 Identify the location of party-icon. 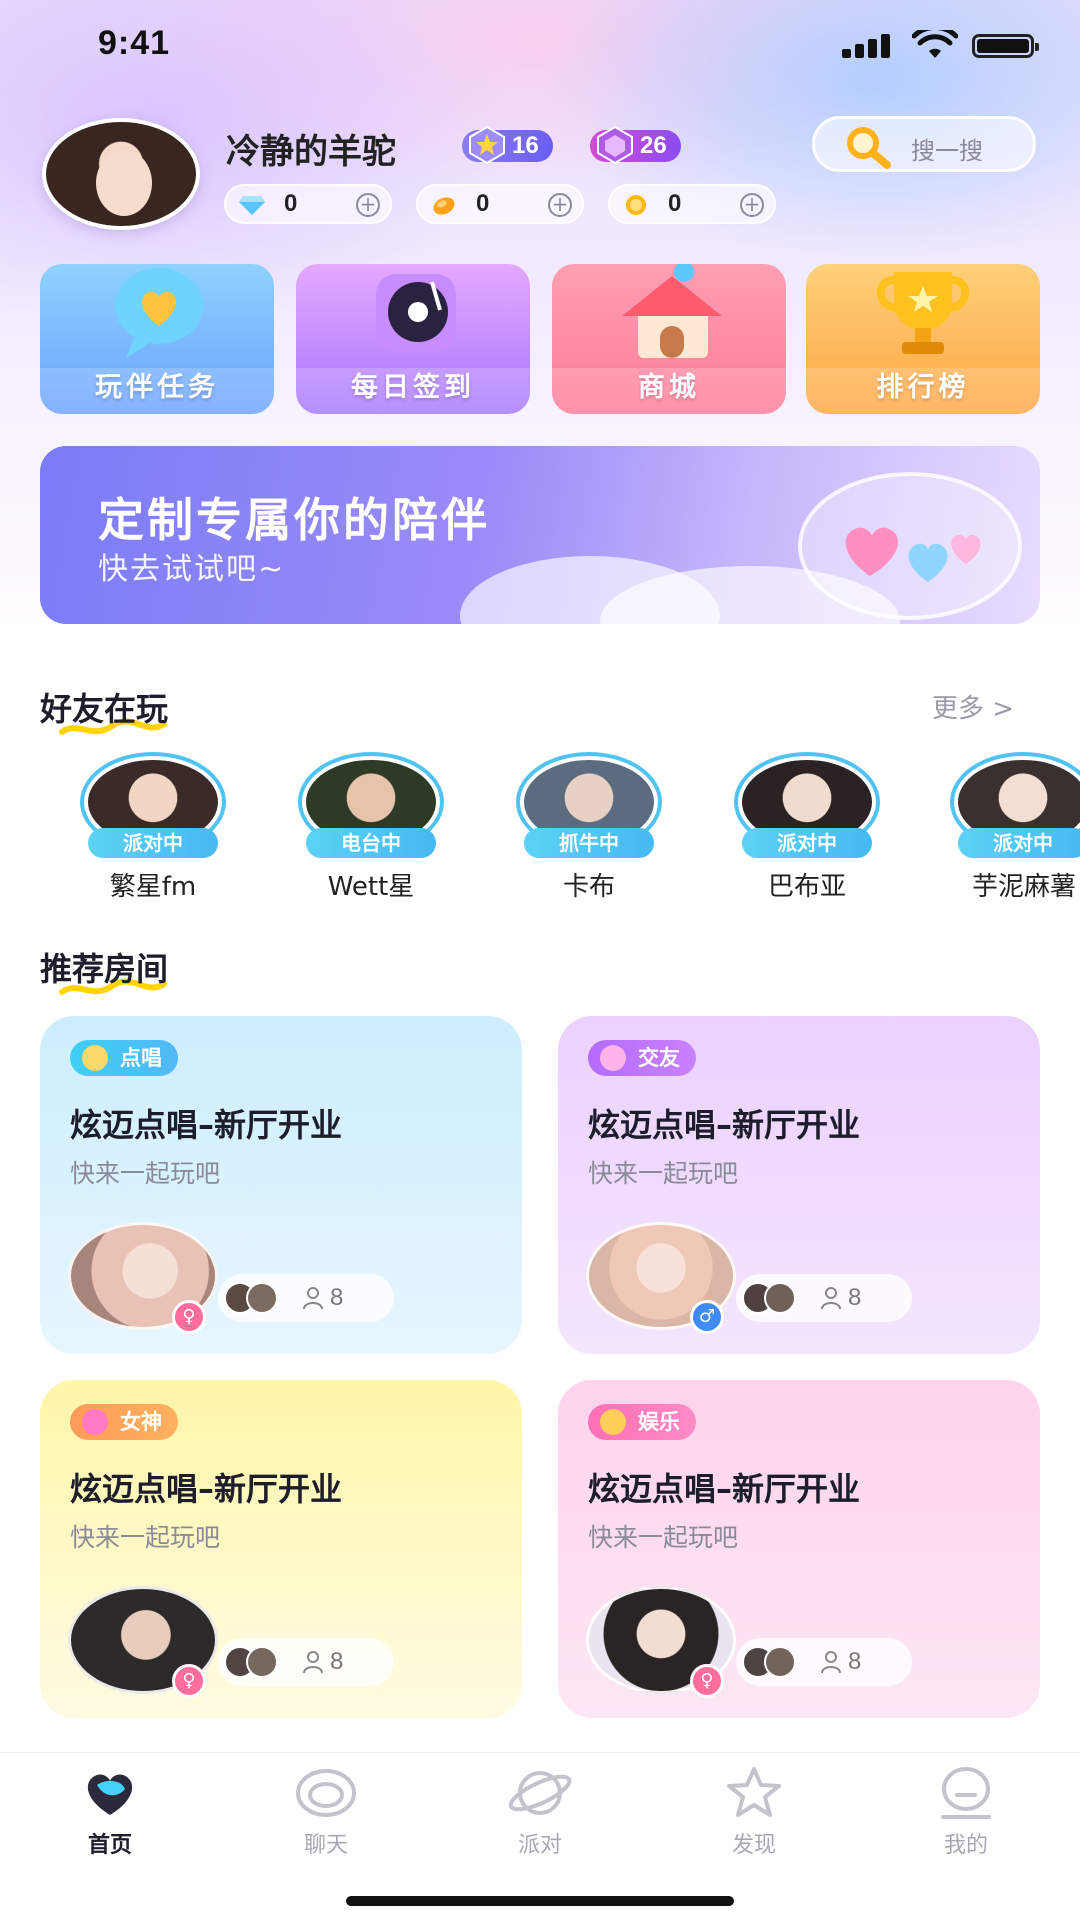
(613, 1058).